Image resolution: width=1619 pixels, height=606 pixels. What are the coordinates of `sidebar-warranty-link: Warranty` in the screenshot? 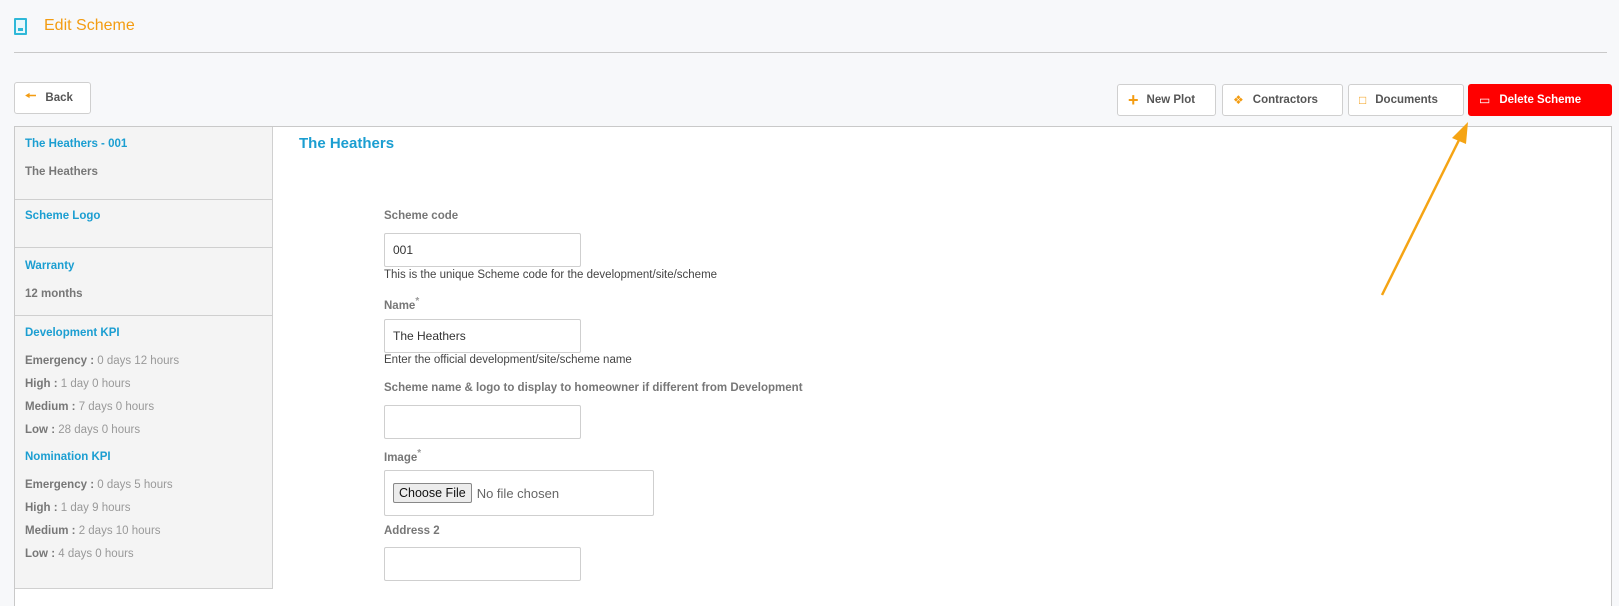 It's located at (49, 266).